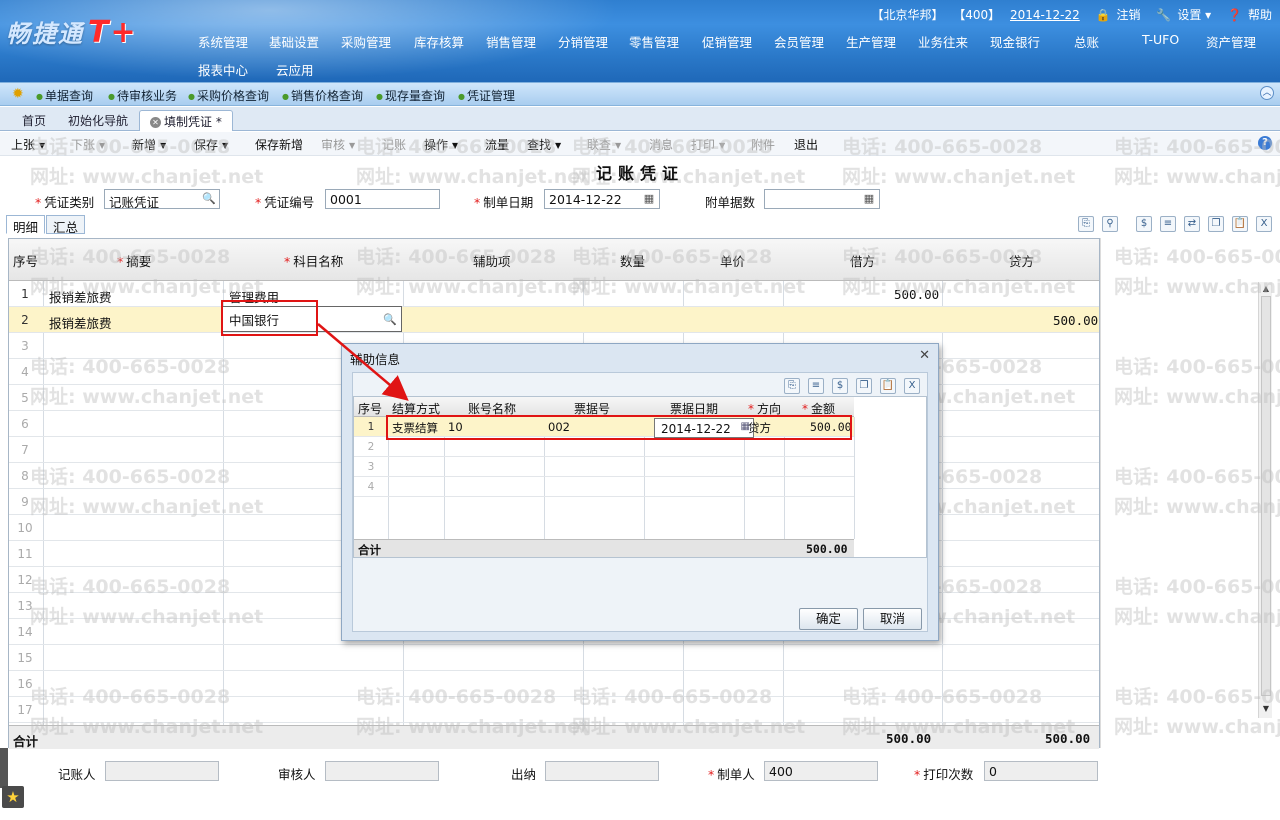  I want to click on tab-summary: 汇总, so click(66, 225).